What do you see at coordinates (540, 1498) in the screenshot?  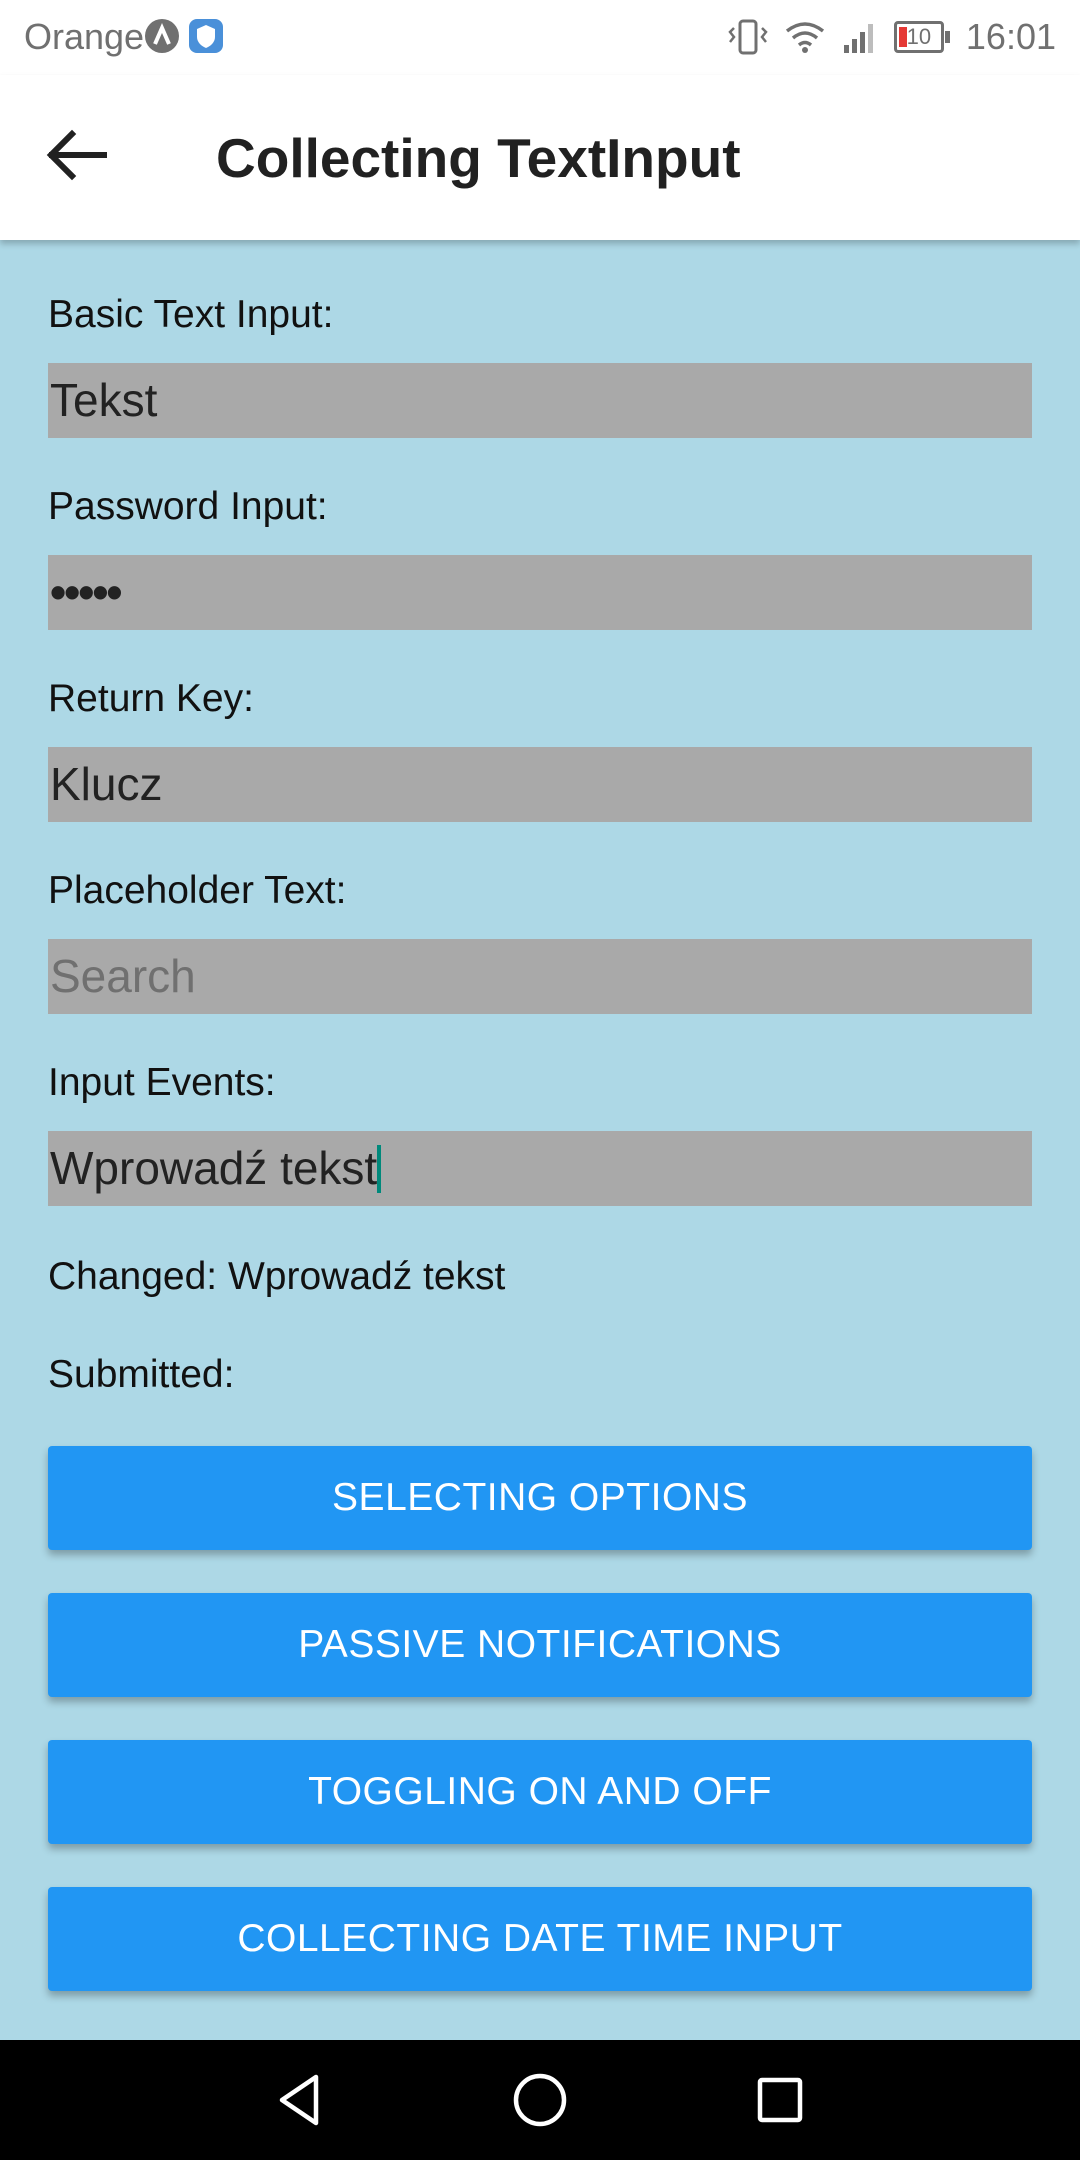 I see `selecting-options-button: SELECTING OPTIONS` at bounding box center [540, 1498].